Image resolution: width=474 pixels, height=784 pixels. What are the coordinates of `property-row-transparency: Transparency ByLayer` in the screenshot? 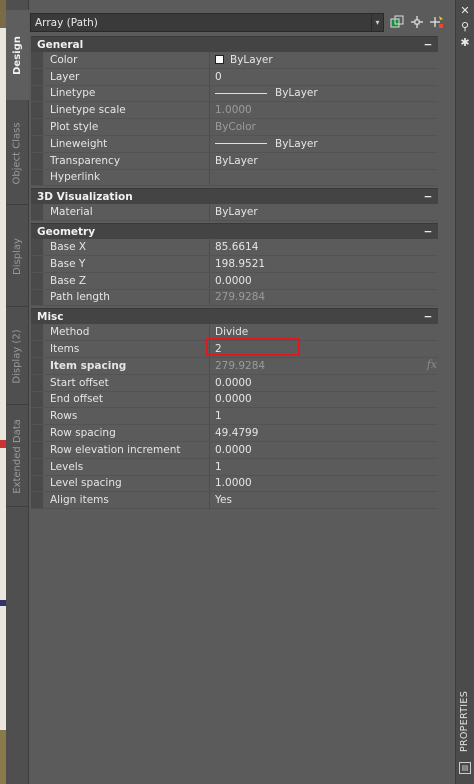 It's located at (234, 161).